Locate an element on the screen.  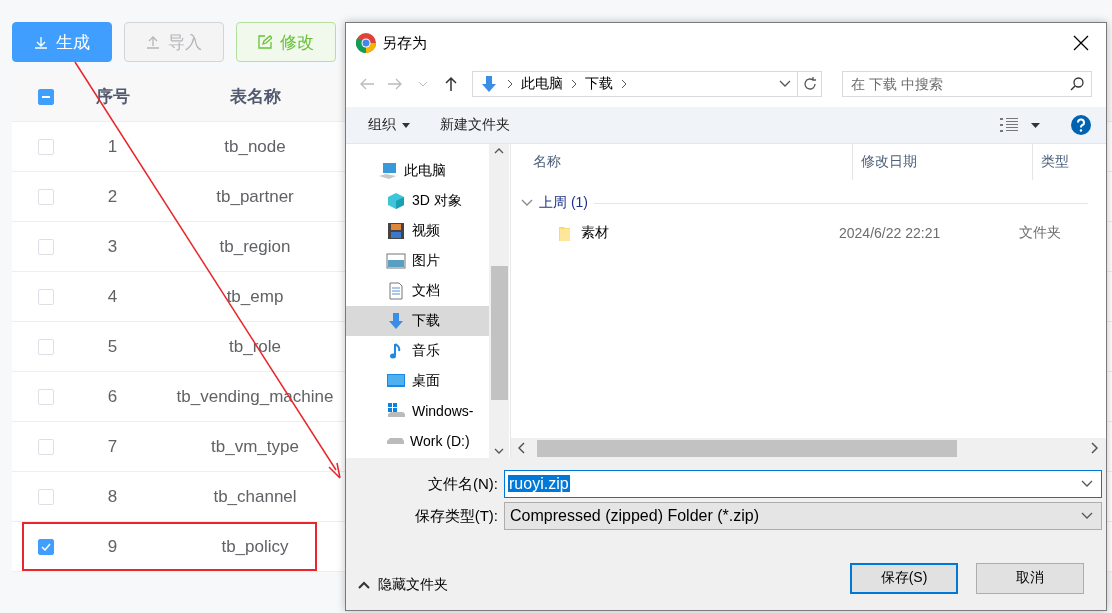
table-cell: tb_channel is located at coordinates (255, 496).